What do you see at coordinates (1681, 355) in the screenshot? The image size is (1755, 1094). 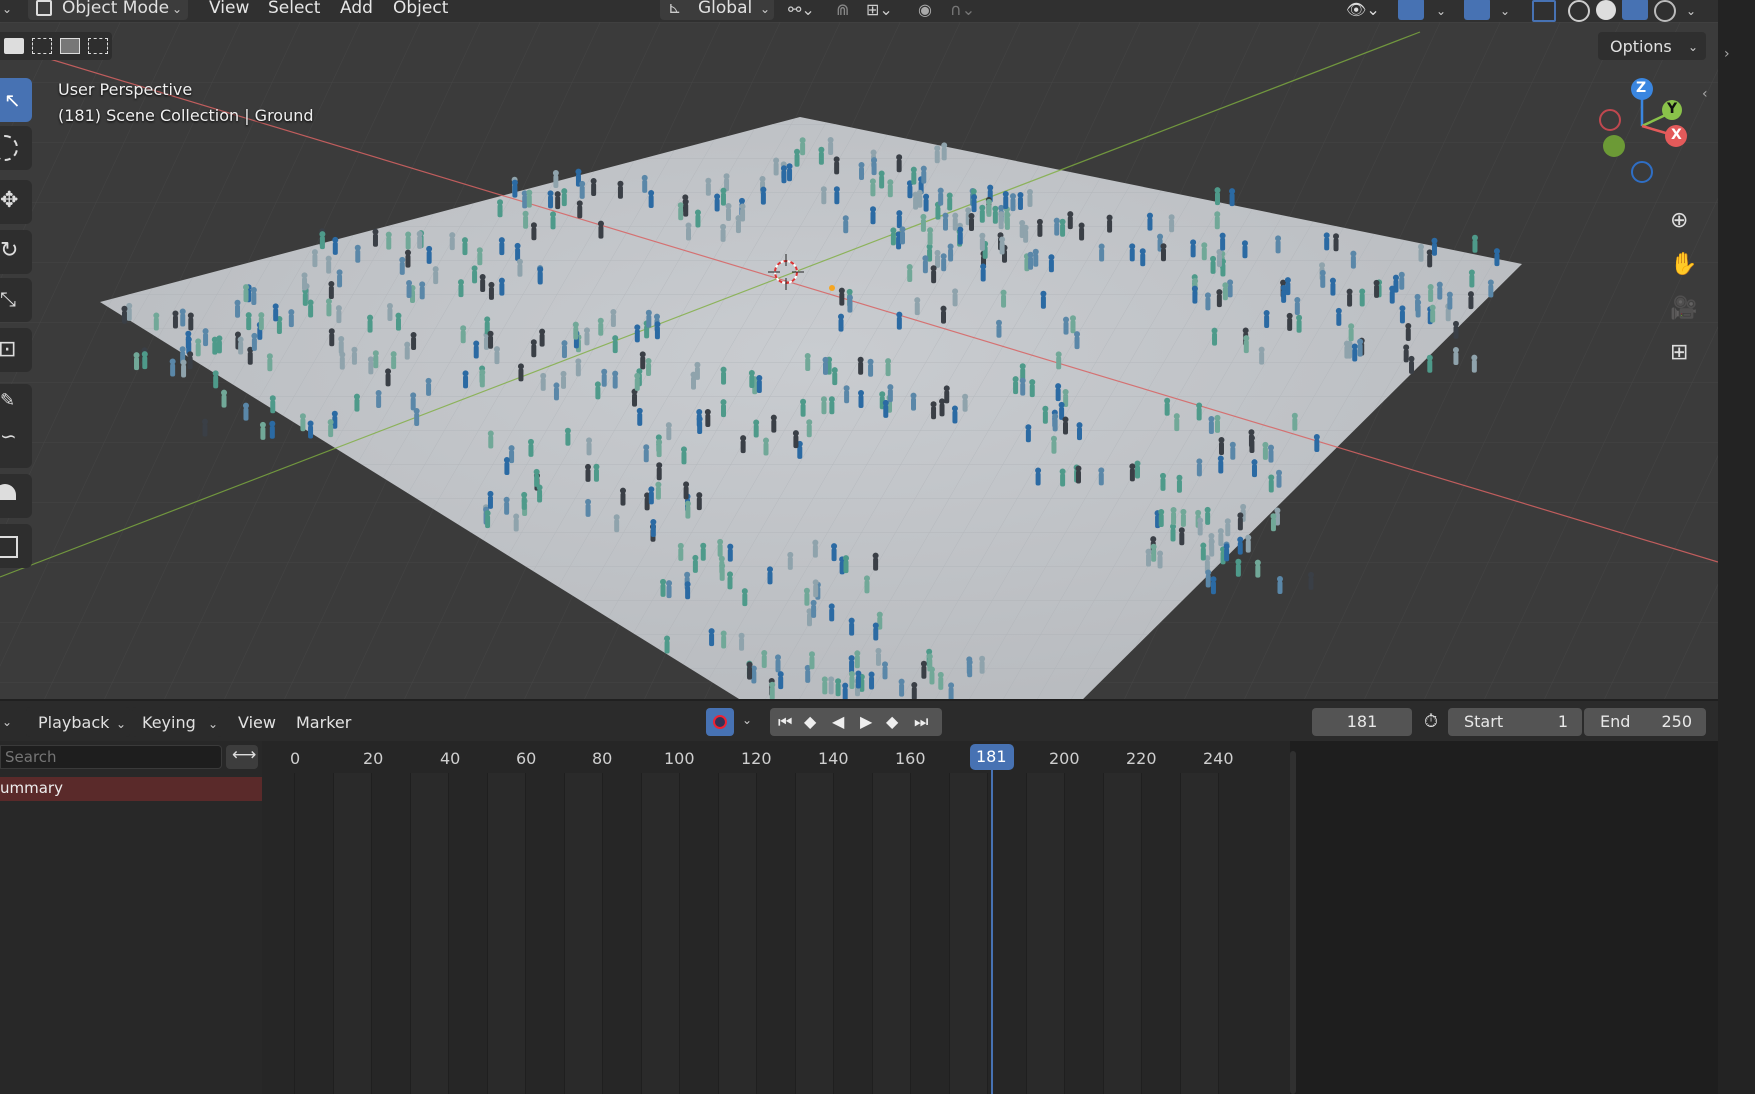 I see `perspective-toggle-button: ⊞` at bounding box center [1681, 355].